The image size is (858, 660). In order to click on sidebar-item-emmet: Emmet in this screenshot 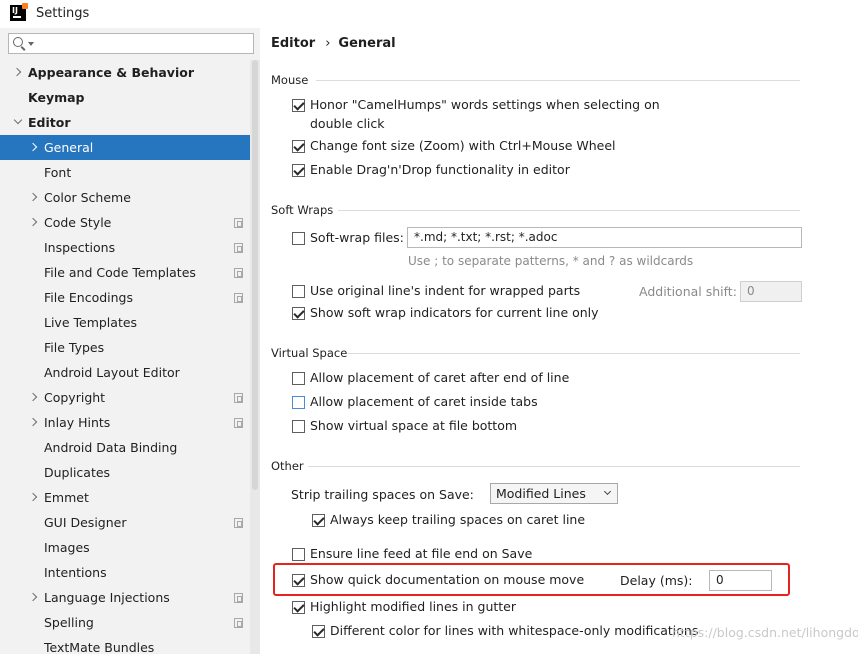, I will do `click(125, 497)`.